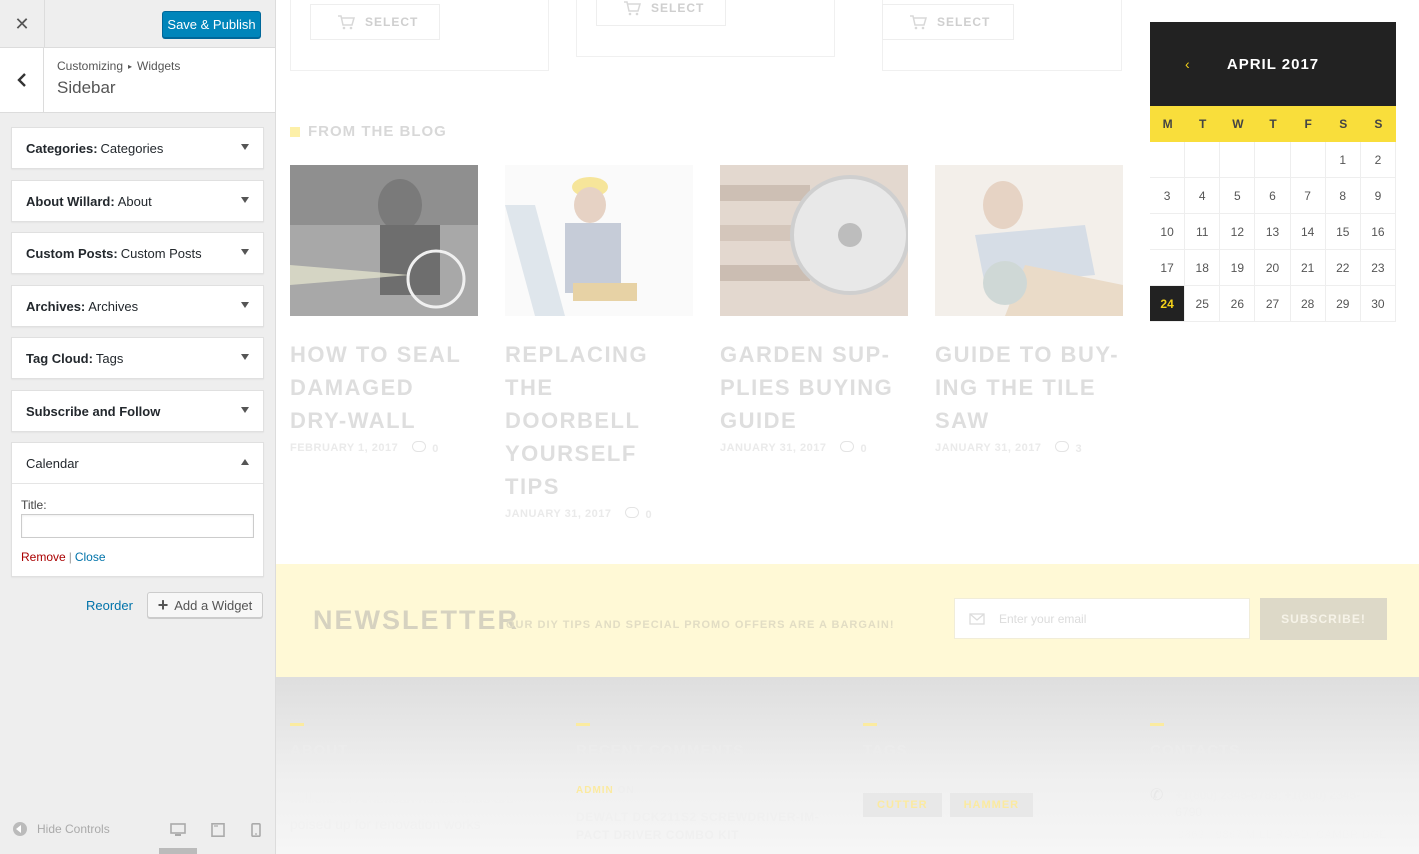 This screenshot has height=854, width=1419. What do you see at coordinates (599, 420) in the screenshot?
I see `post-title: REPLACING THE DOORBELL YOURSELF TIPS` at bounding box center [599, 420].